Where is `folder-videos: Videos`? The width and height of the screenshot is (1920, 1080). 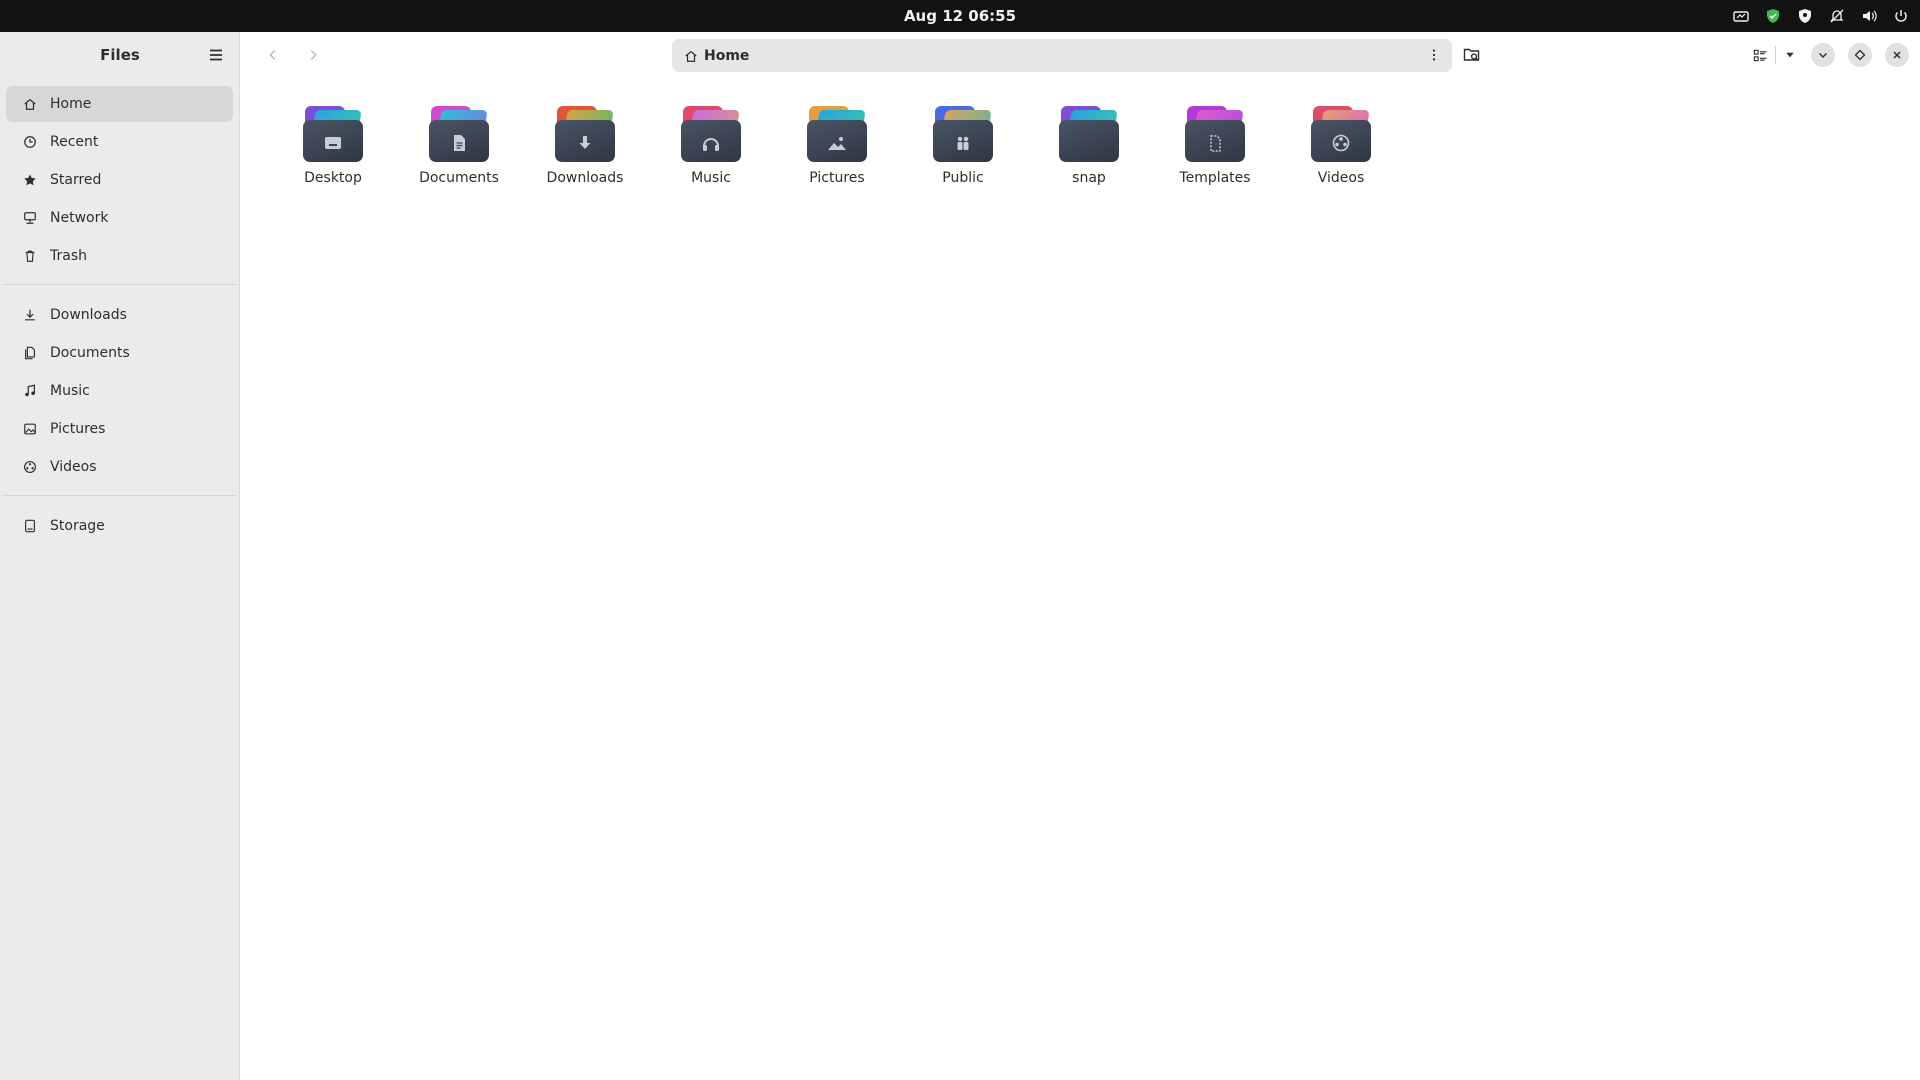
folder-videos: Videos is located at coordinates (1341, 144).